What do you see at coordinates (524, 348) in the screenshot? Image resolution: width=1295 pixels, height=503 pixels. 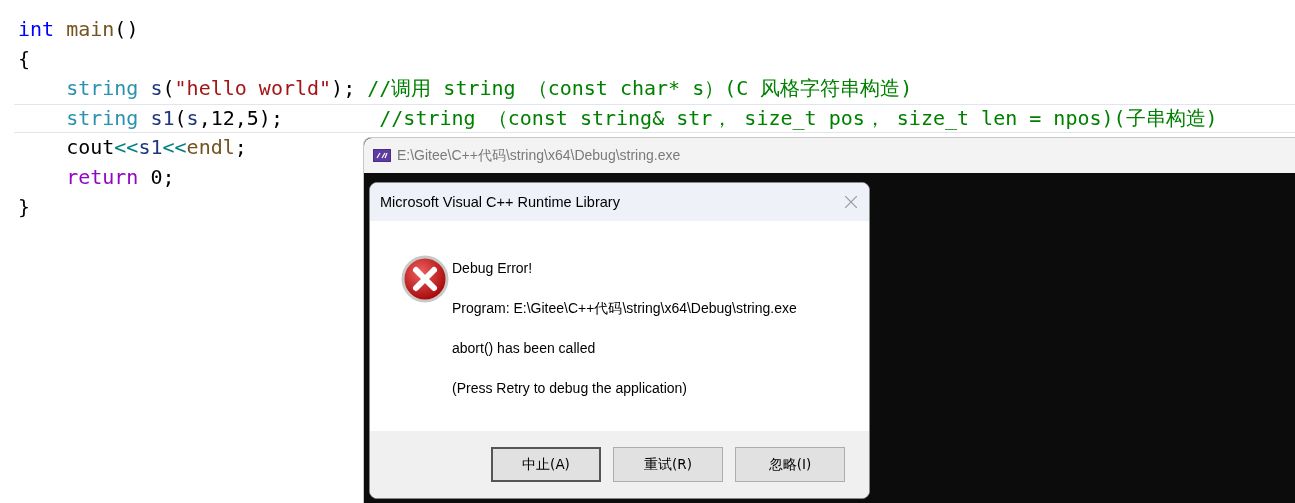 I see `dialog-message: abort() has been called` at bounding box center [524, 348].